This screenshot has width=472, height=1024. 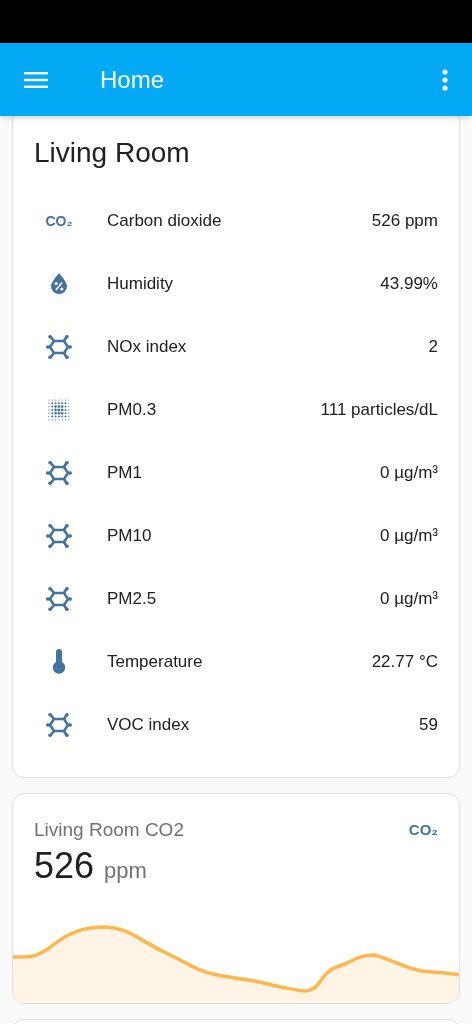 I want to click on sensor-name: Living Room CO2, so click(x=109, y=830).